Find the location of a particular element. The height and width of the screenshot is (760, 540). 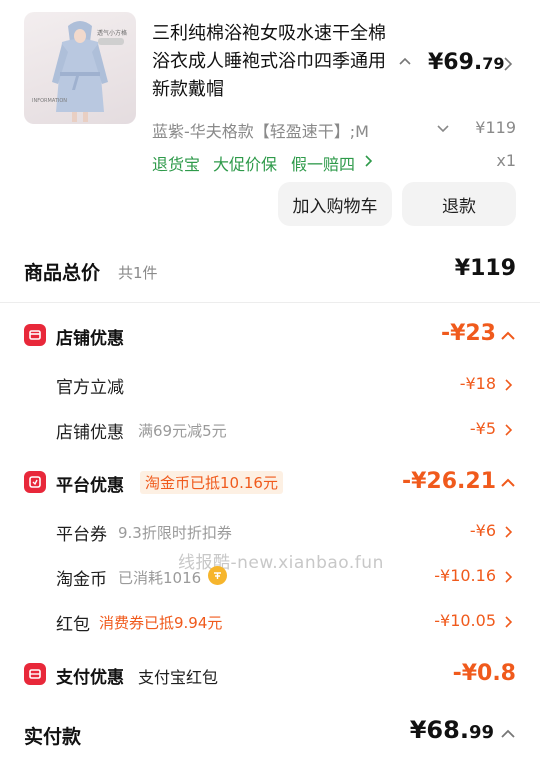

paid-value: ¥68.99 is located at coordinates (439, 730).